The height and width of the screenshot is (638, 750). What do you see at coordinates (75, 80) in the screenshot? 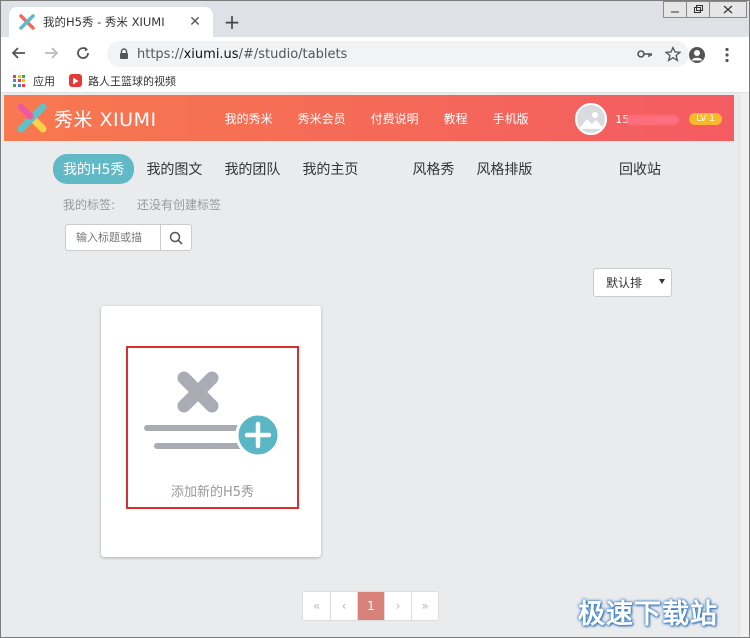
I see `video-favicon-icon` at bounding box center [75, 80].